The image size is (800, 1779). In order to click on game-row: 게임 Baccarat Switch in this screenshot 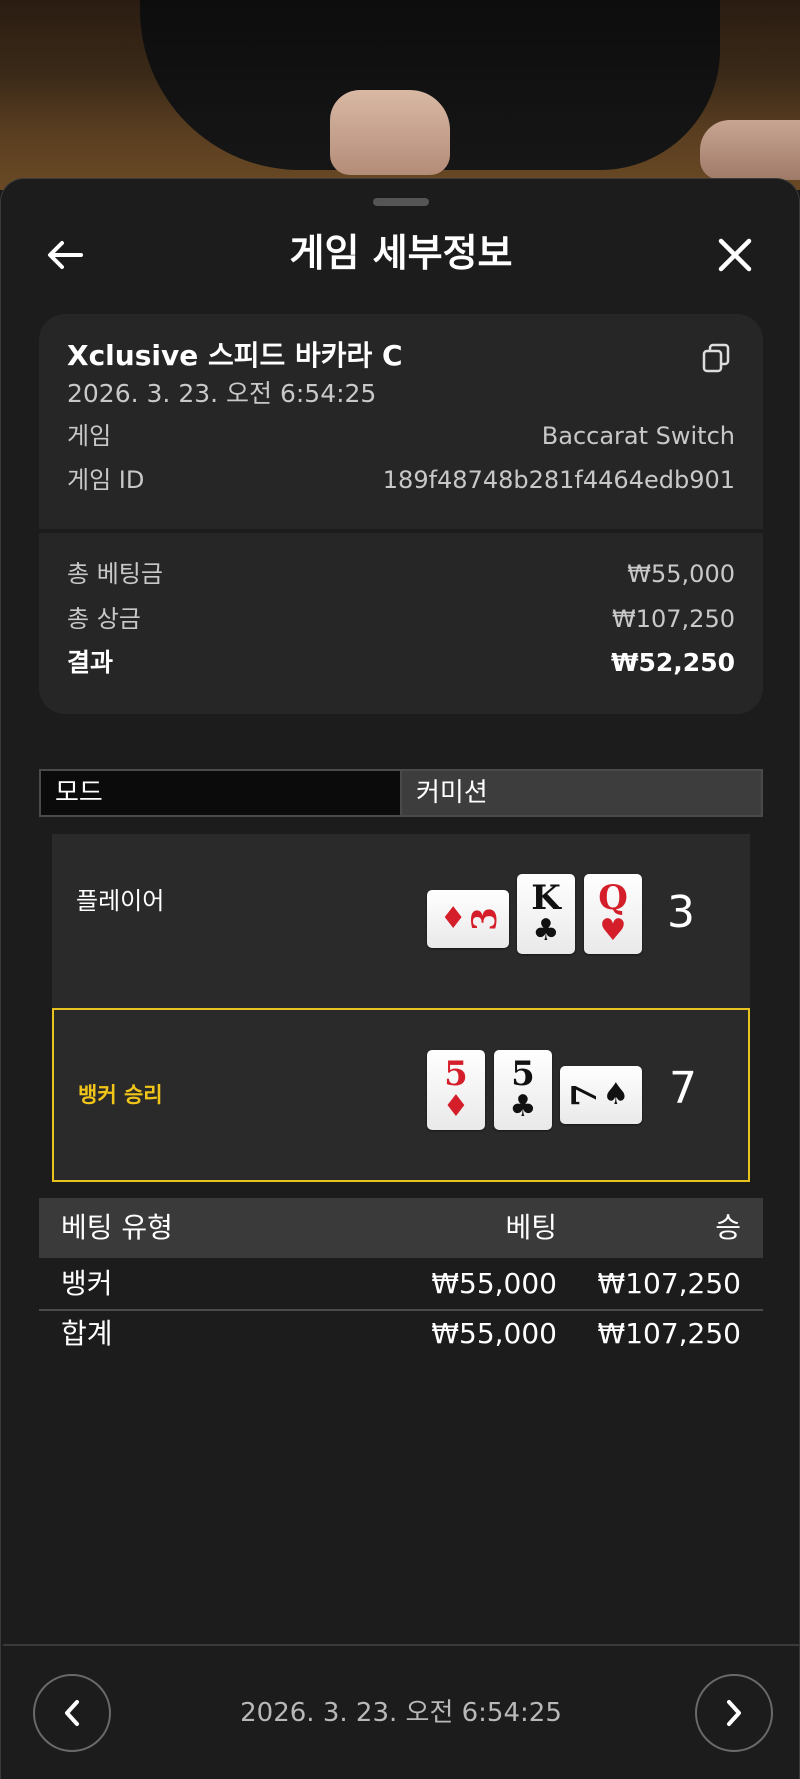, I will do `click(401, 436)`.